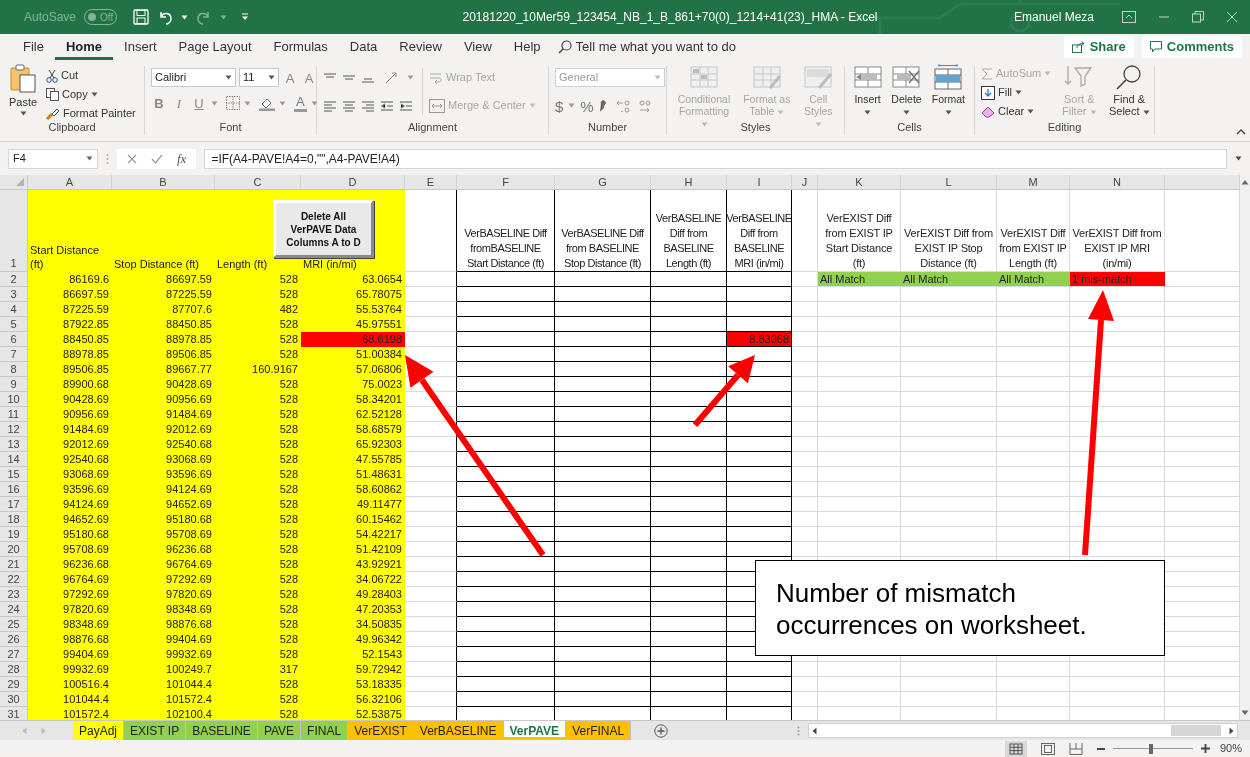 The width and height of the screenshot is (1250, 757). Describe the element at coordinates (430, 183) in the screenshot. I see `column-header: E` at that location.